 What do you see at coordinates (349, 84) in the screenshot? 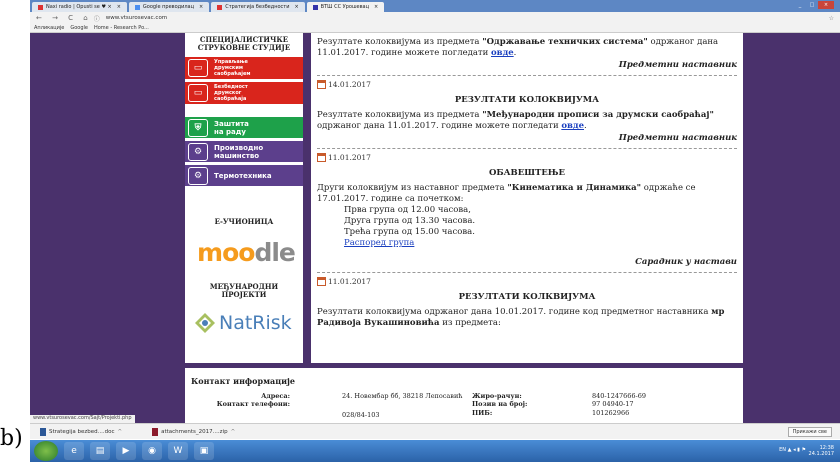
I see `post1-date-text: 14.01.2017` at bounding box center [349, 84].